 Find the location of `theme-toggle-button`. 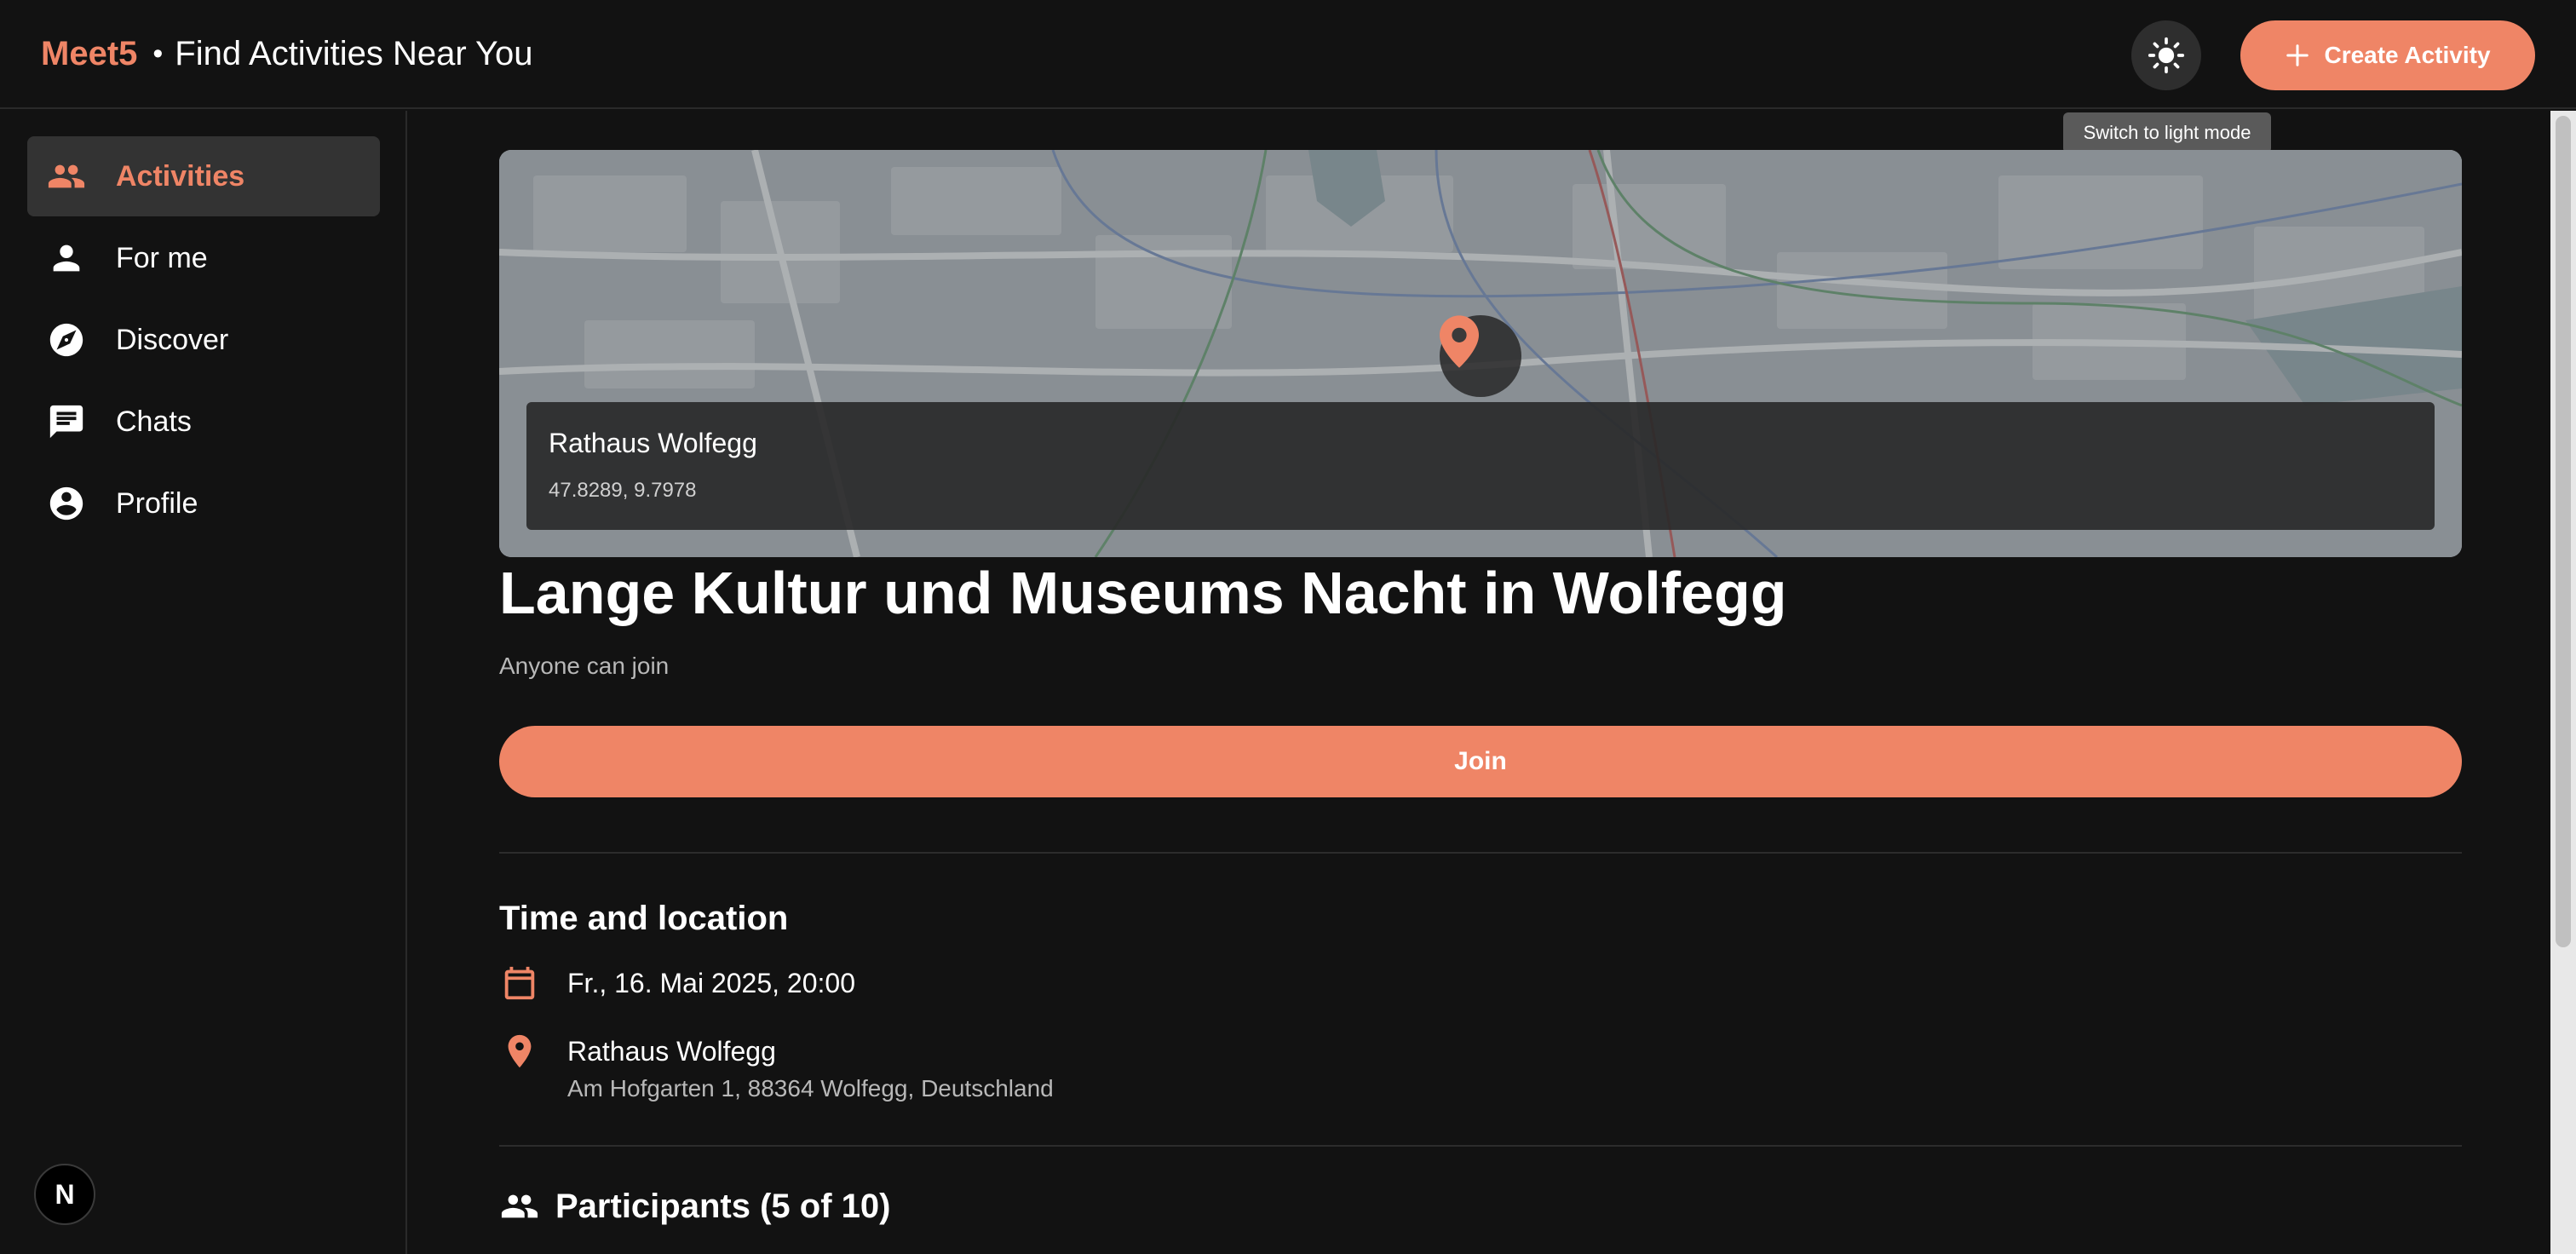

theme-toggle-button is located at coordinates (2166, 55).